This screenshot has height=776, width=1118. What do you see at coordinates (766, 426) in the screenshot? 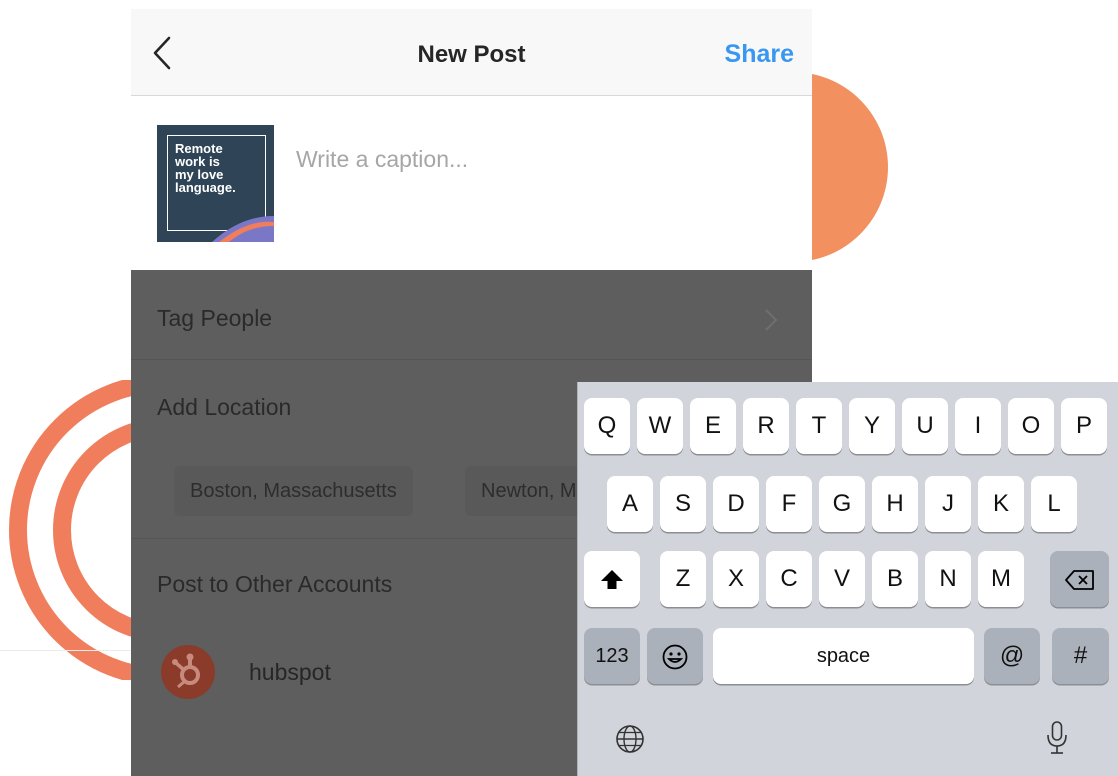
I see `key-r: R` at bounding box center [766, 426].